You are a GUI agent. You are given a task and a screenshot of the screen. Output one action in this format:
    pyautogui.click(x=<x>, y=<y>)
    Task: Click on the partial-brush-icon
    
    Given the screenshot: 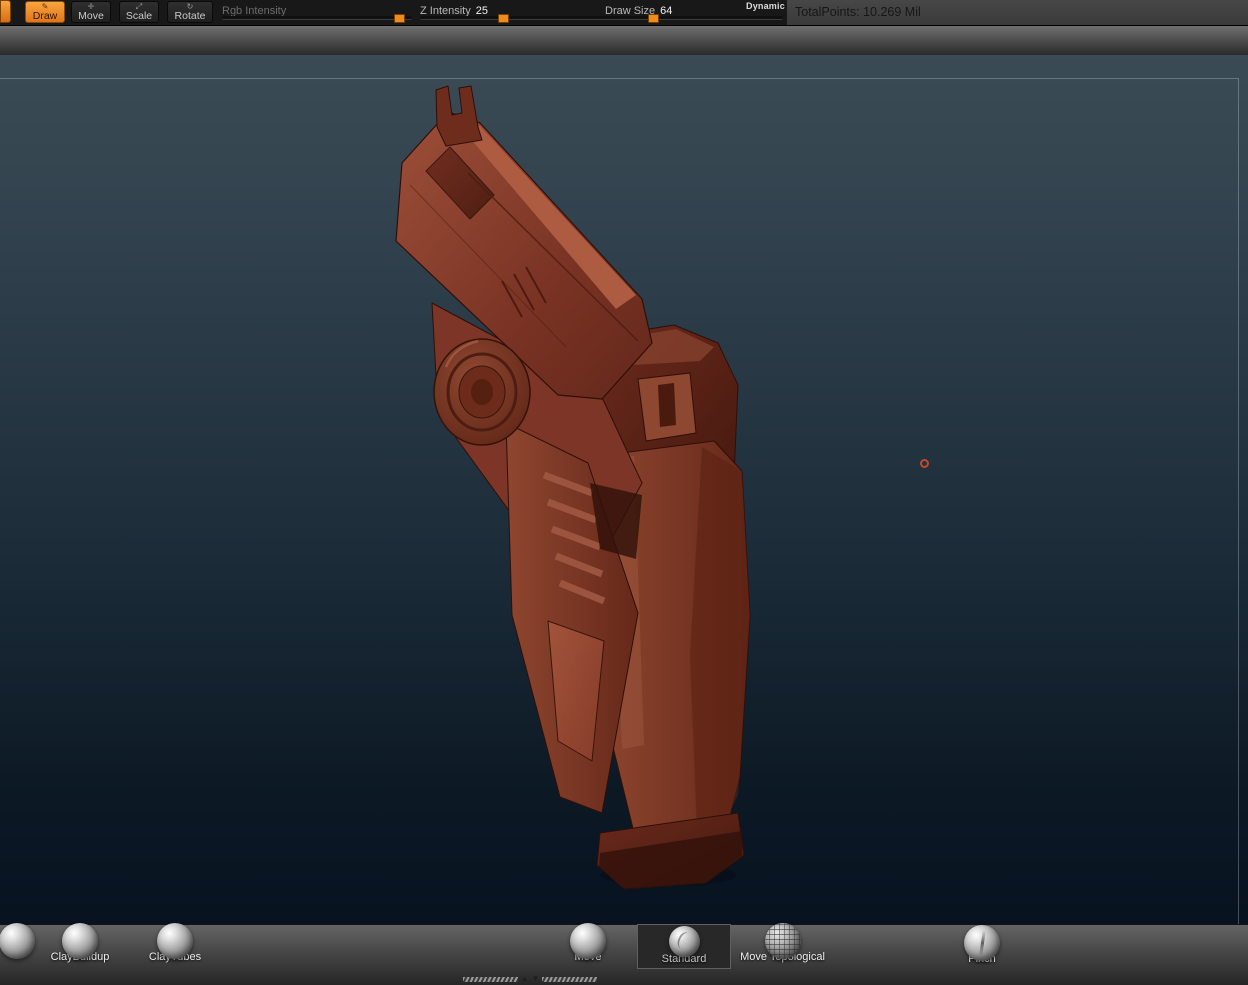 What is the action you would take?
    pyautogui.click(x=17, y=941)
    